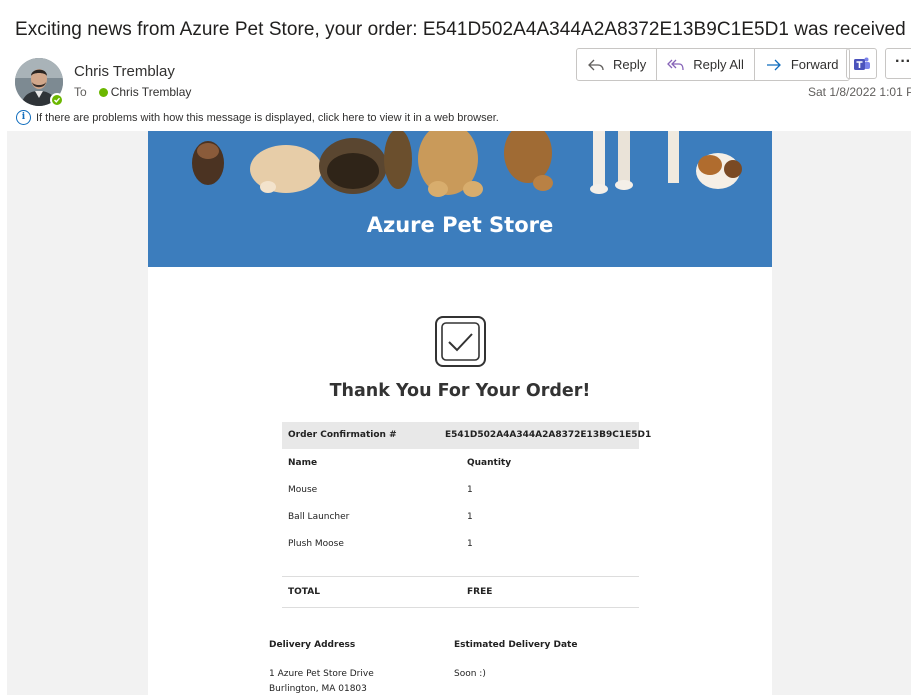 Image resolution: width=911 pixels, height=697 pixels. I want to click on message-actions: Reply Reply All Forward, so click(713, 64).